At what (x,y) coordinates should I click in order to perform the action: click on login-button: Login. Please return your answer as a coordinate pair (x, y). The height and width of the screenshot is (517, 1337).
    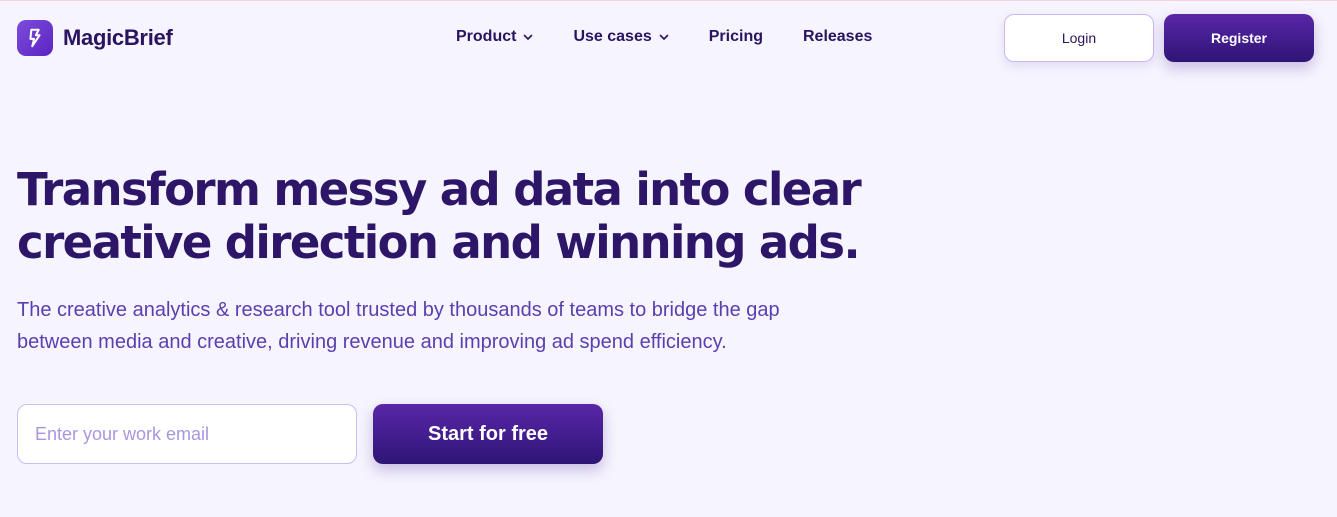
    Looking at the image, I should click on (1079, 38).